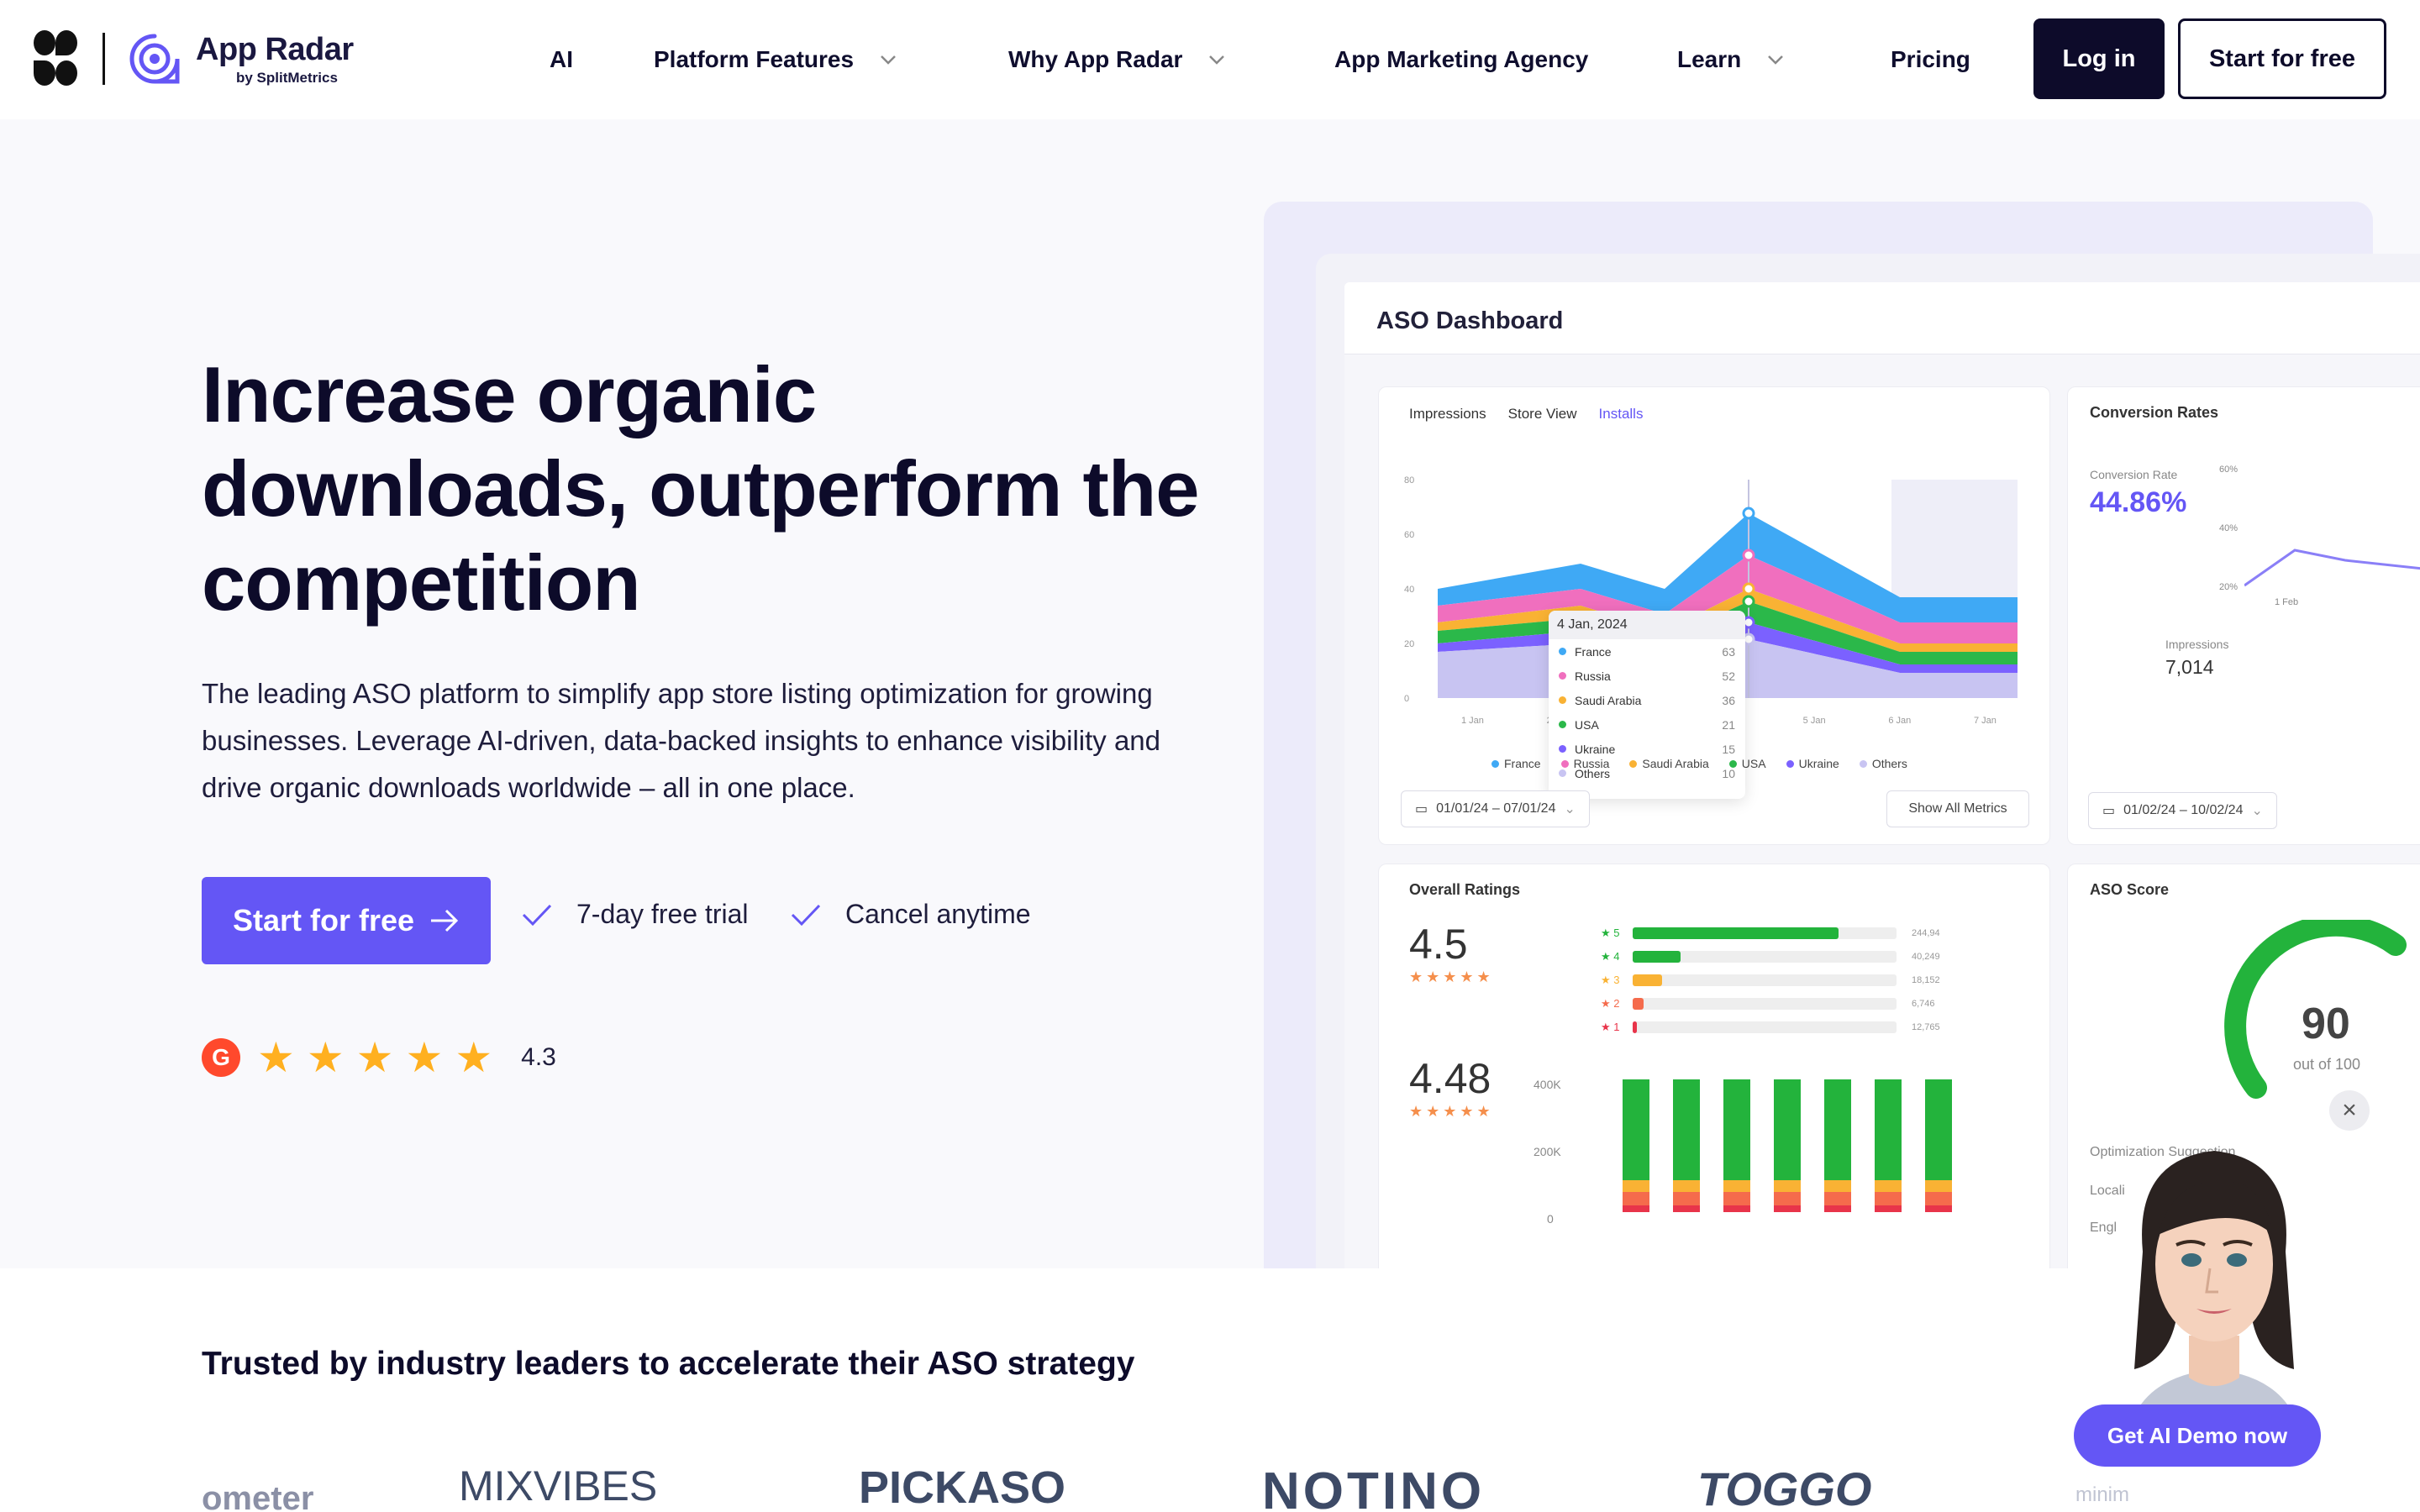 Image resolution: width=2420 pixels, height=1512 pixels. What do you see at coordinates (1748, 555) in the screenshot?
I see `hover-point` at bounding box center [1748, 555].